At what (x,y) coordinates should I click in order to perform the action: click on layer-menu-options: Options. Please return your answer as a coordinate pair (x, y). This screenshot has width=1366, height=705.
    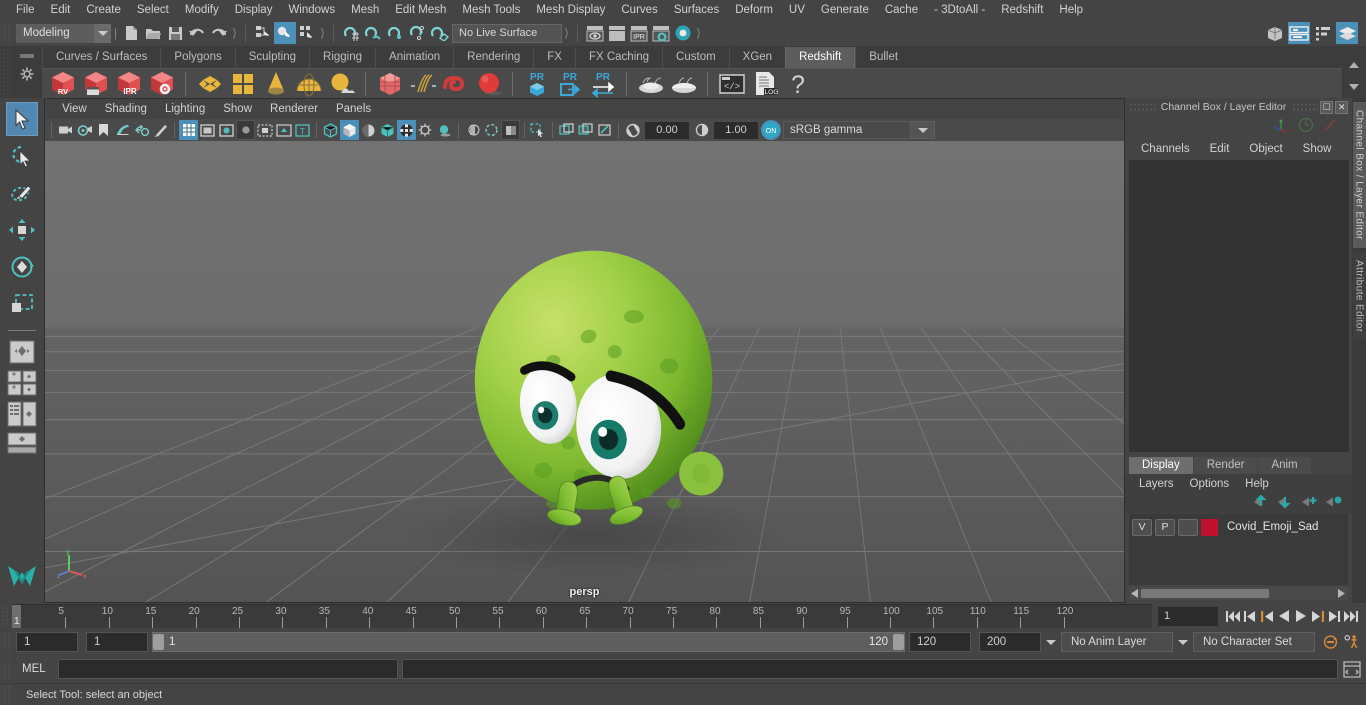
    Looking at the image, I should click on (1210, 484).